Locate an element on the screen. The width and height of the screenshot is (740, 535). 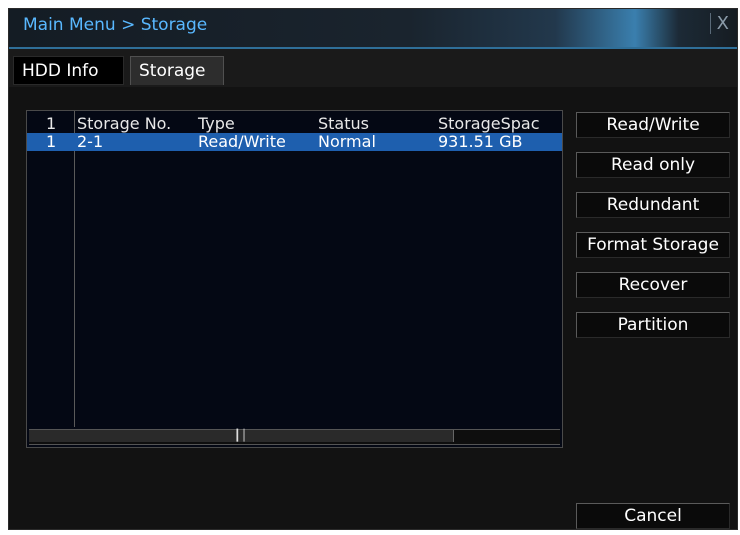
header-status: Status is located at coordinates (343, 123).